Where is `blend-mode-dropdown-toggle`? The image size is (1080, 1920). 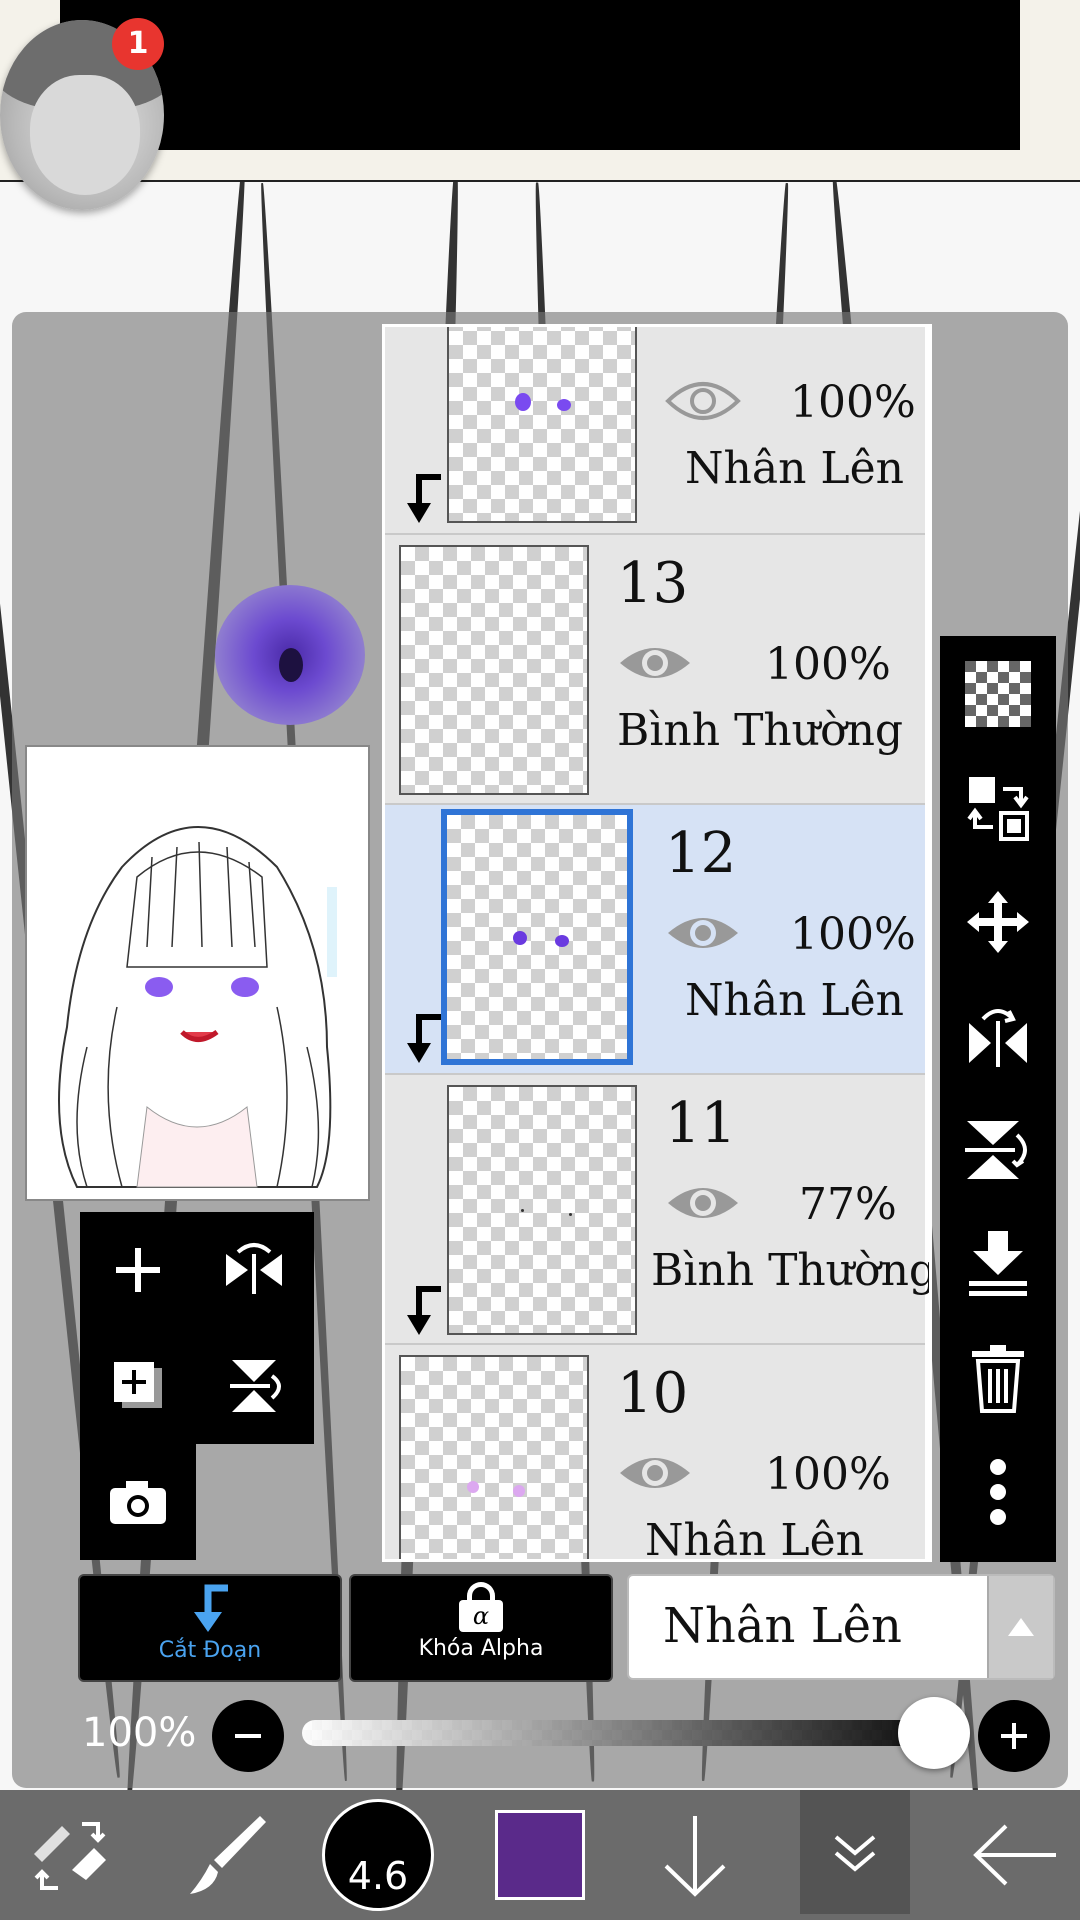 blend-mode-dropdown-toggle is located at coordinates (1020, 1627).